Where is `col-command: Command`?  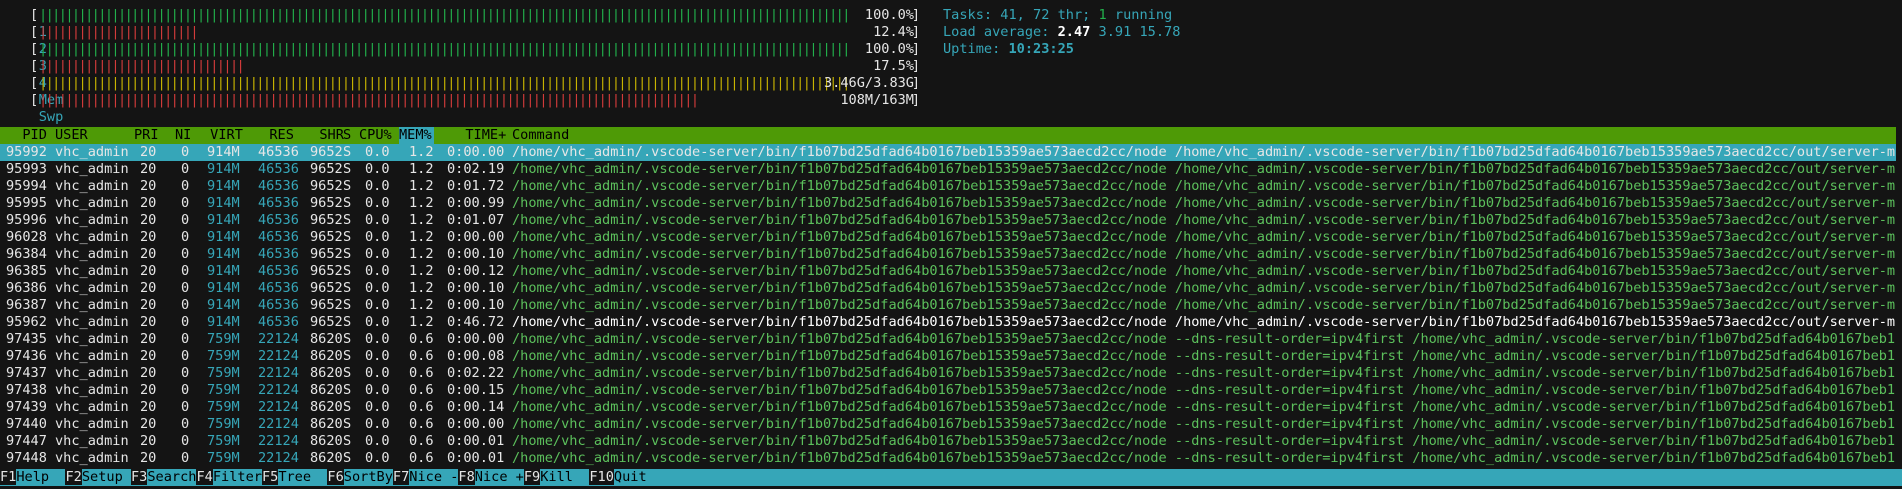
col-command: Command is located at coordinates (540, 135).